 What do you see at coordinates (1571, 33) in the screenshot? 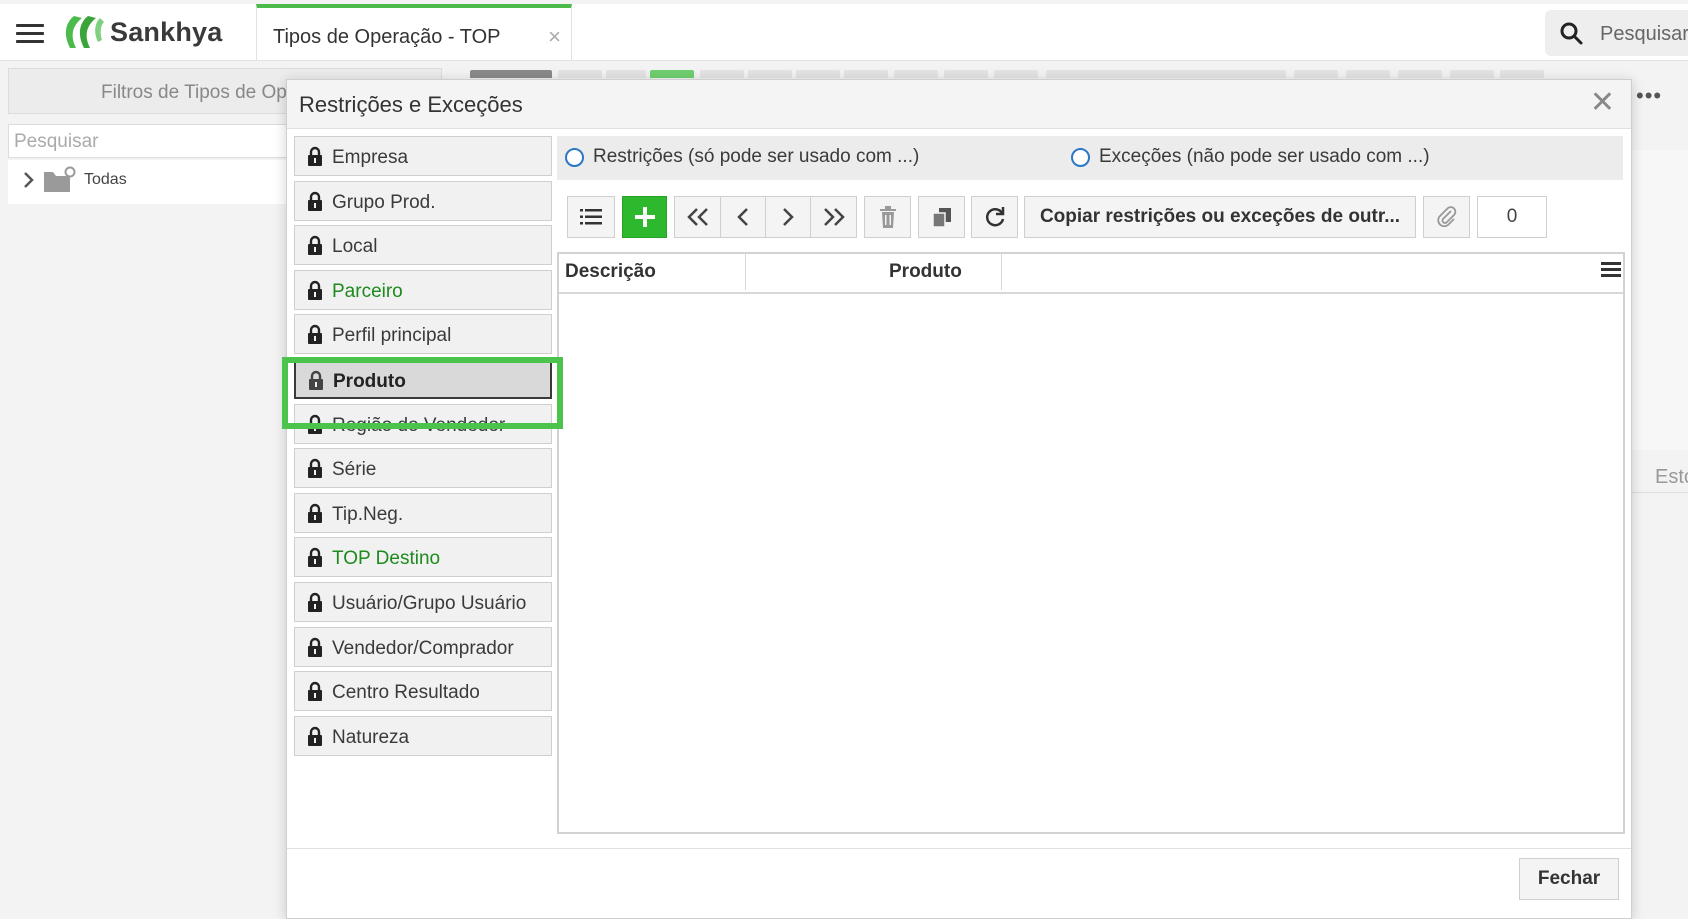
I see `search-icon` at bounding box center [1571, 33].